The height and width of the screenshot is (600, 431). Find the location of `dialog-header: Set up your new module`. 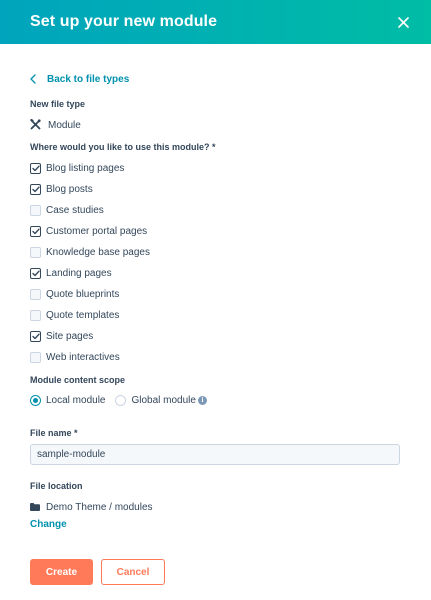

dialog-header: Set up your new module is located at coordinates (215, 22).